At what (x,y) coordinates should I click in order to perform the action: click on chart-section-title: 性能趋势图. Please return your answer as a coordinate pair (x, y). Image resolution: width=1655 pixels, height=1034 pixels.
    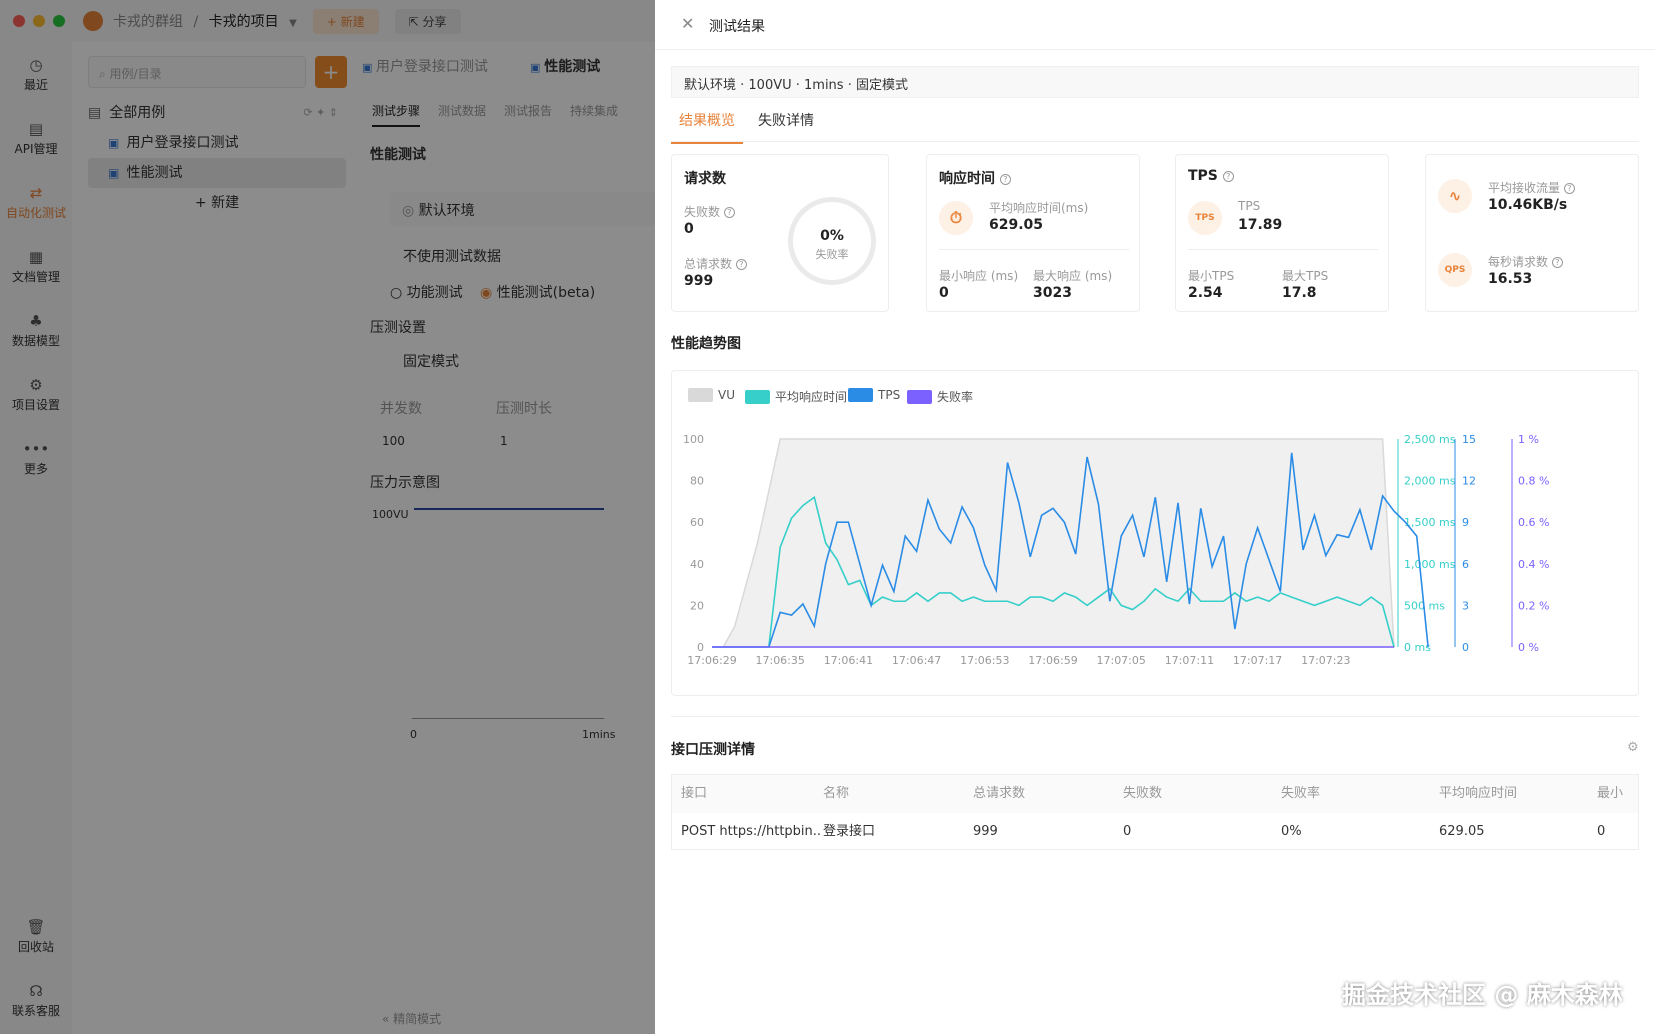
    Looking at the image, I should click on (706, 344).